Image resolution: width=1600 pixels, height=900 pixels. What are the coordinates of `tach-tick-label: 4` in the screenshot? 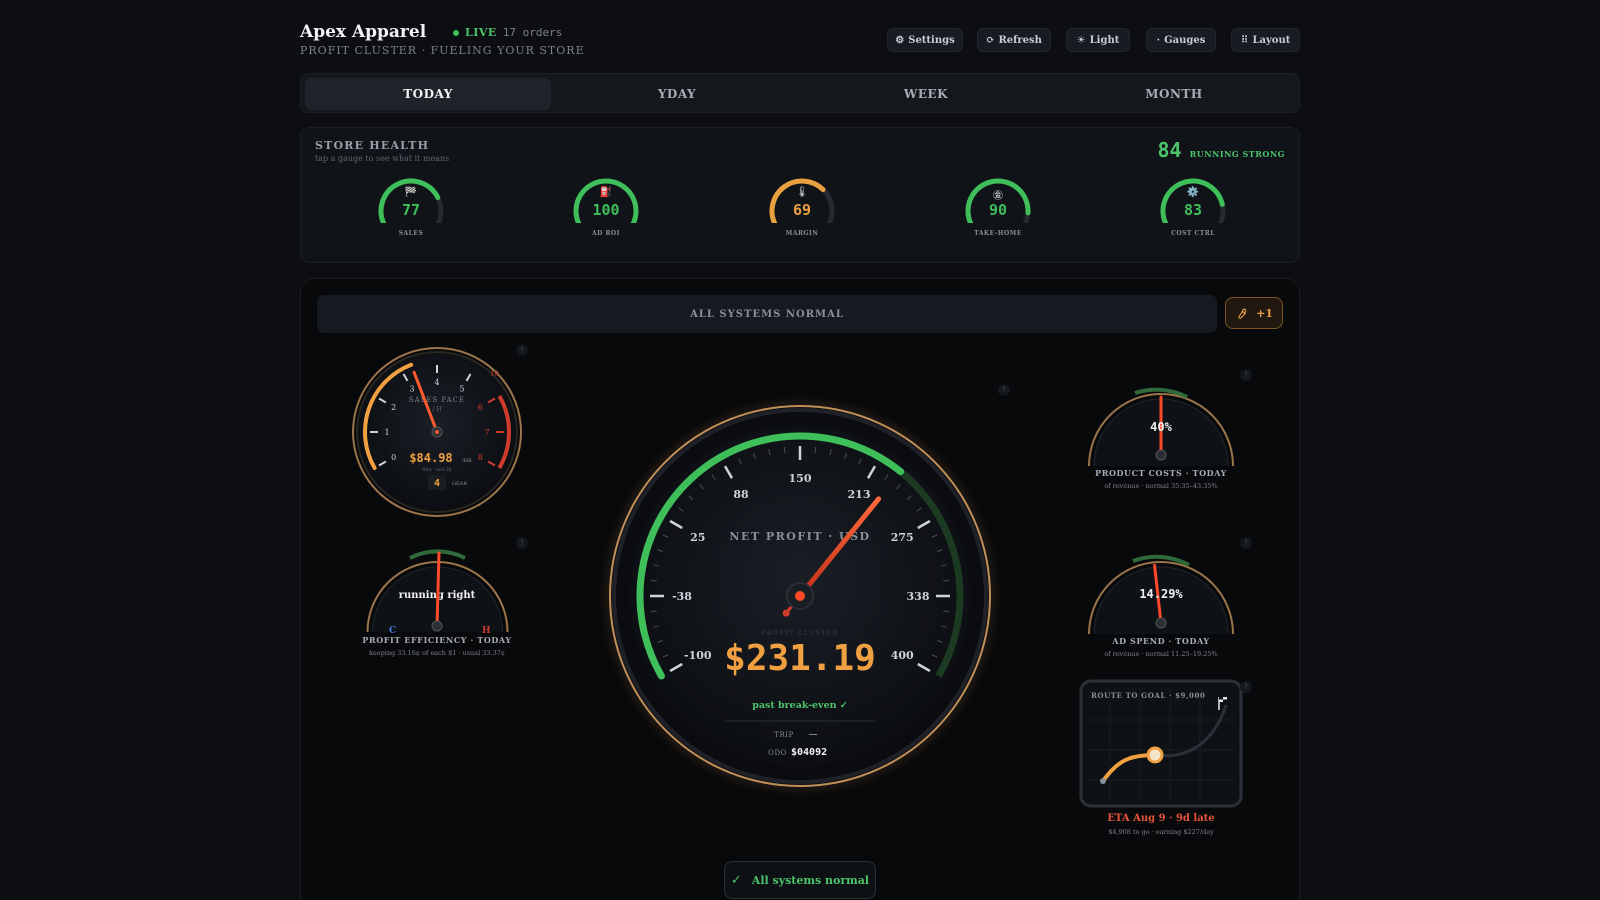 It's located at (436, 382).